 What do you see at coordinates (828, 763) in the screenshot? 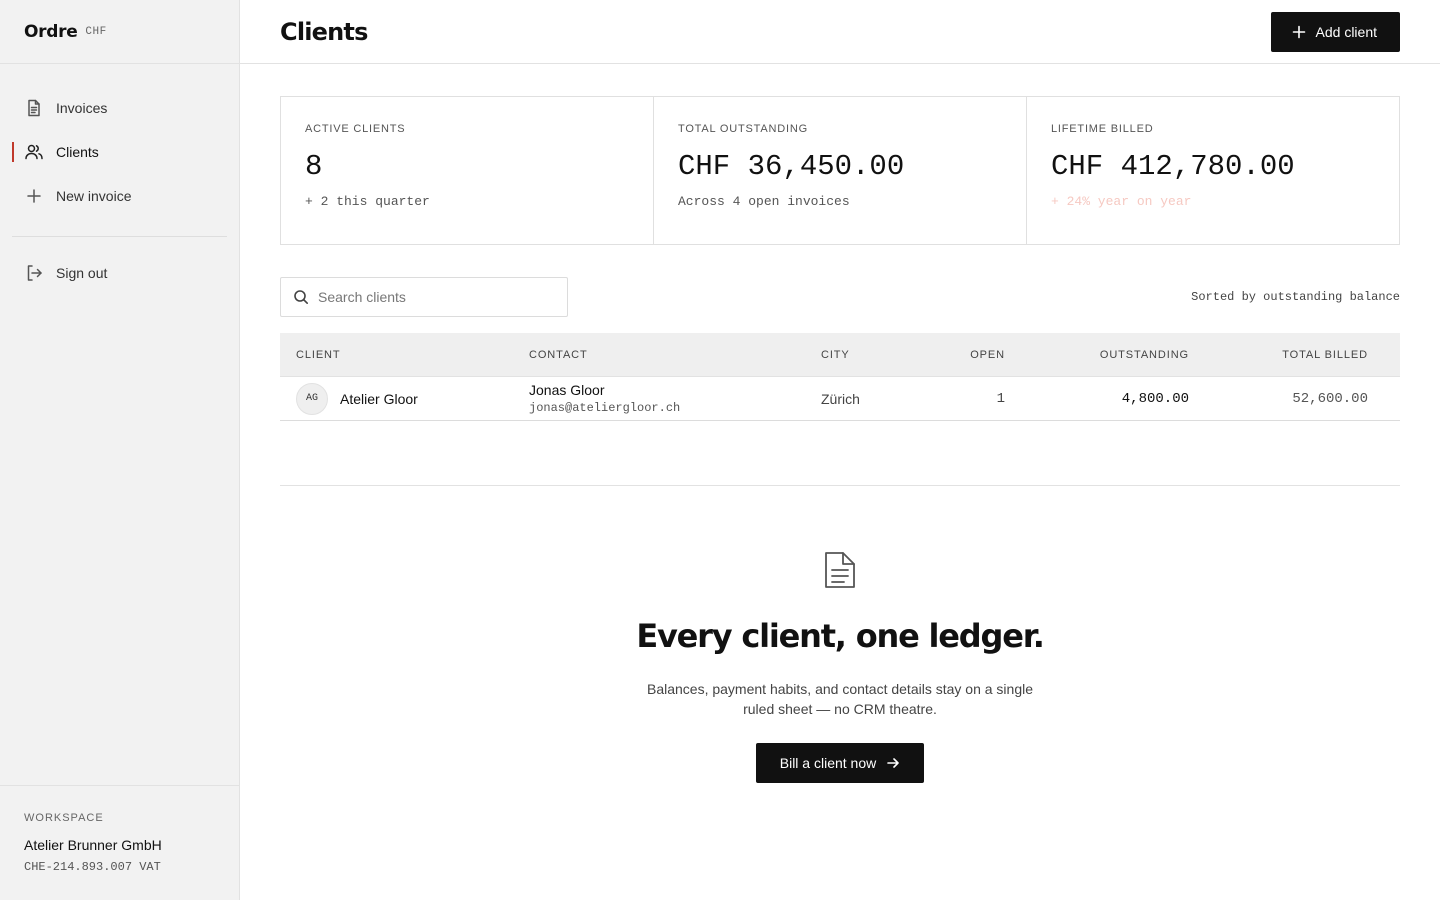
I see `bill-client-label: Bill a client now` at bounding box center [828, 763].